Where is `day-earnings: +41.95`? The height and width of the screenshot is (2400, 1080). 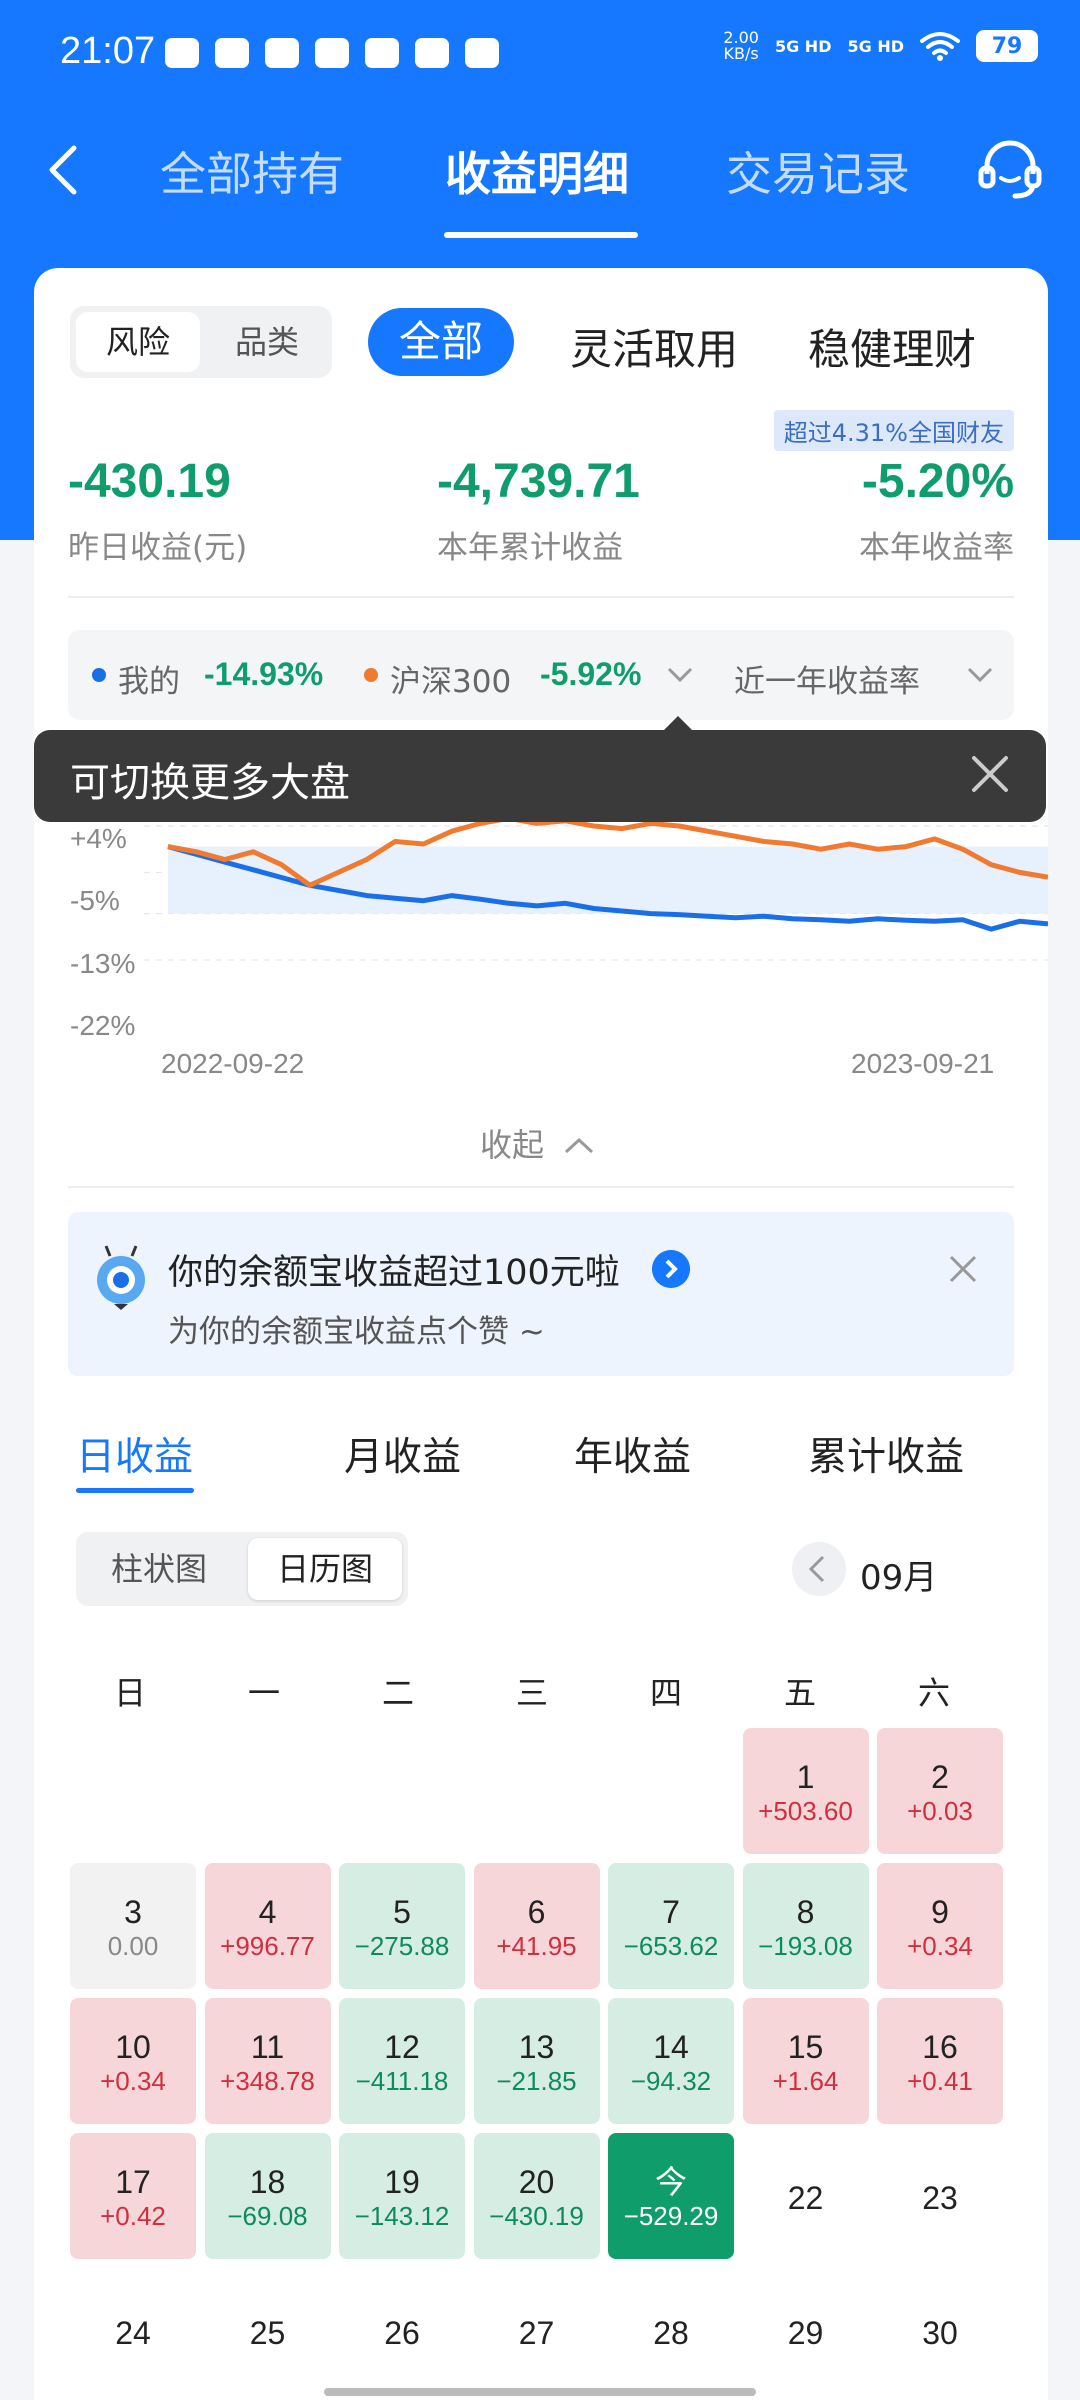
day-earnings: +41.95 is located at coordinates (536, 1946).